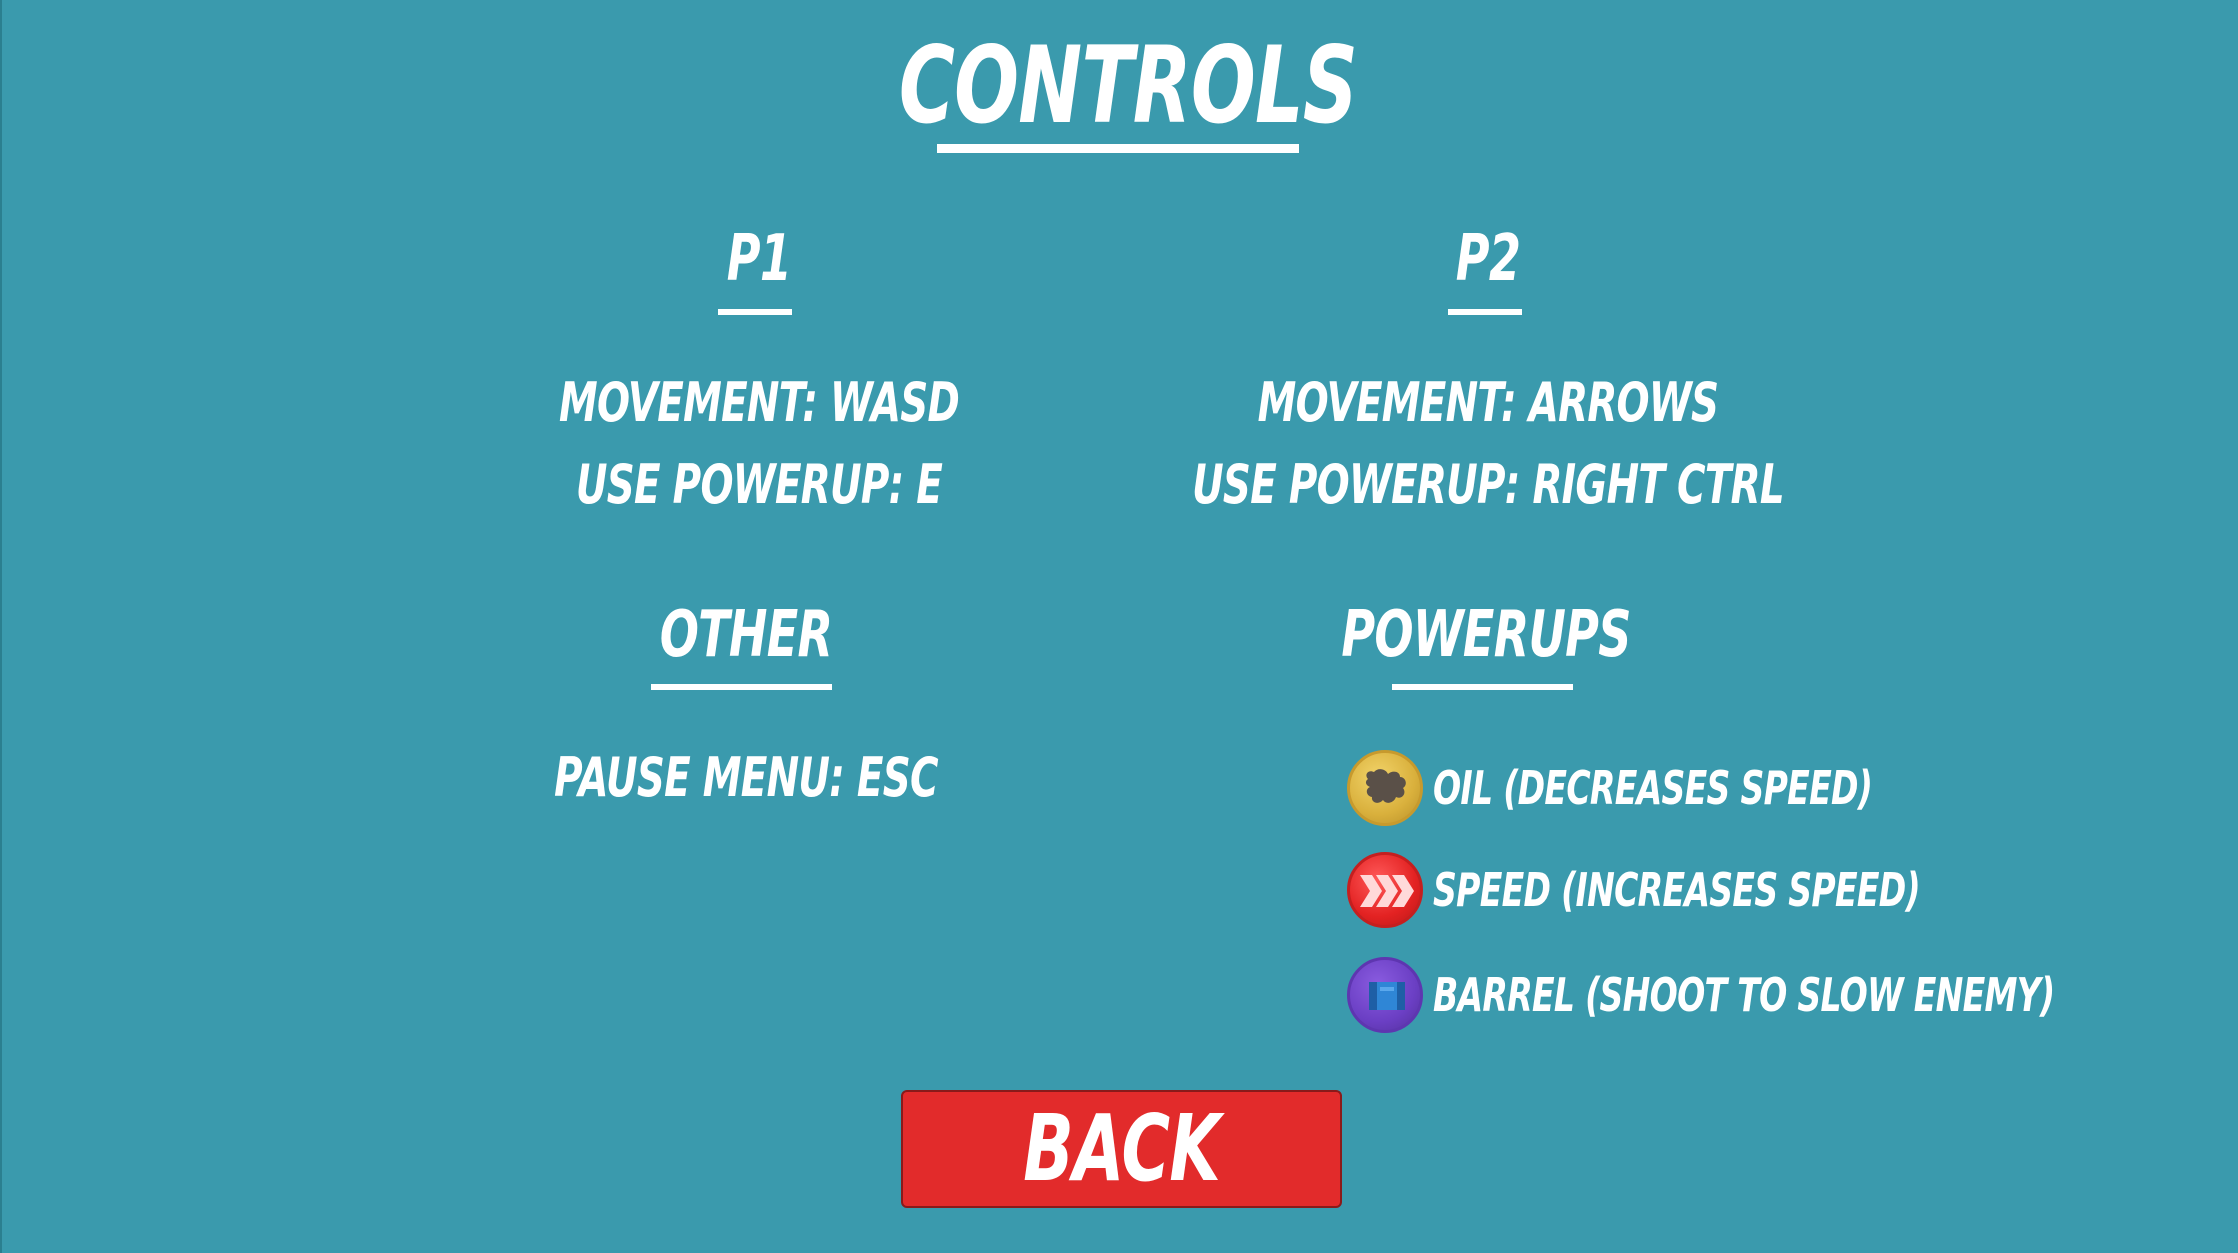  Describe the element at coordinates (1385, 995) in the screenshot. I see `barrel-icon` at that location.